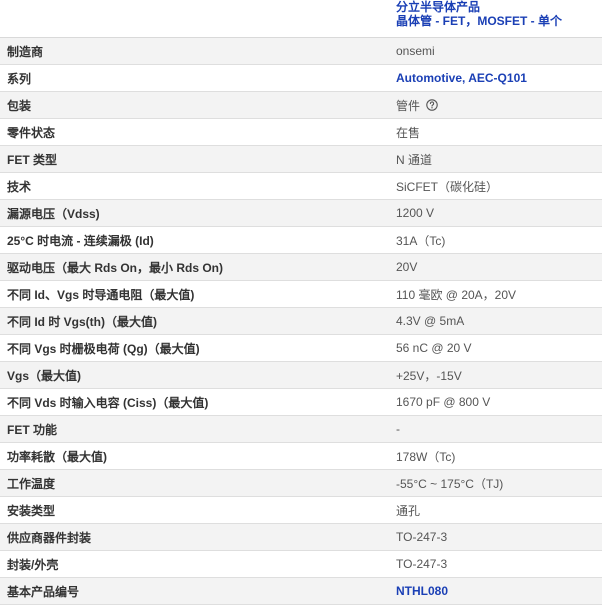 The width and height of the screenshot is (602, 605). What do you see at coordinates (301, 510) in the screenshot?
I see `spec-row: 安装类型 通孔` at bounding box center [301, 510].